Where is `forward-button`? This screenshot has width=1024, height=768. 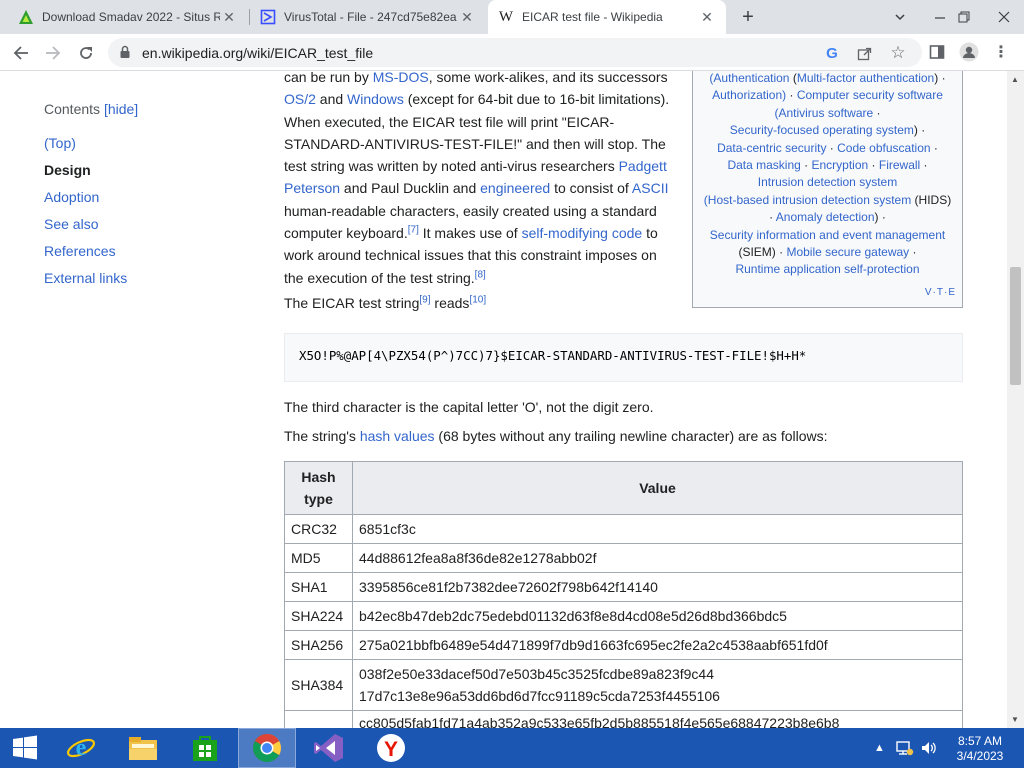
forward-button is located at coordinates (53, 53).